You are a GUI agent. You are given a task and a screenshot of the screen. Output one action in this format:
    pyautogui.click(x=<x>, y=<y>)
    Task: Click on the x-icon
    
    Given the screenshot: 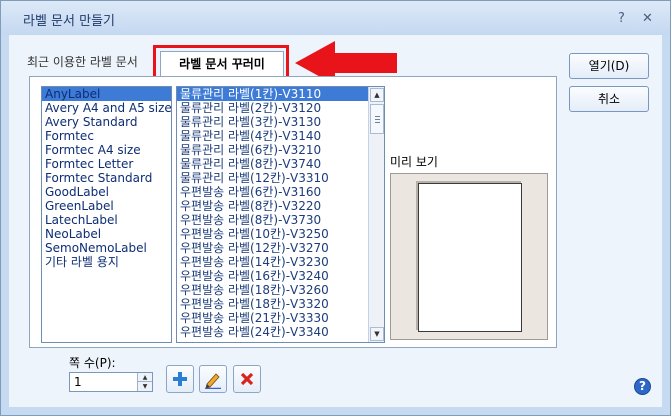 What is the action you would take?
    pyautogui.click(x=247, y=379)
    